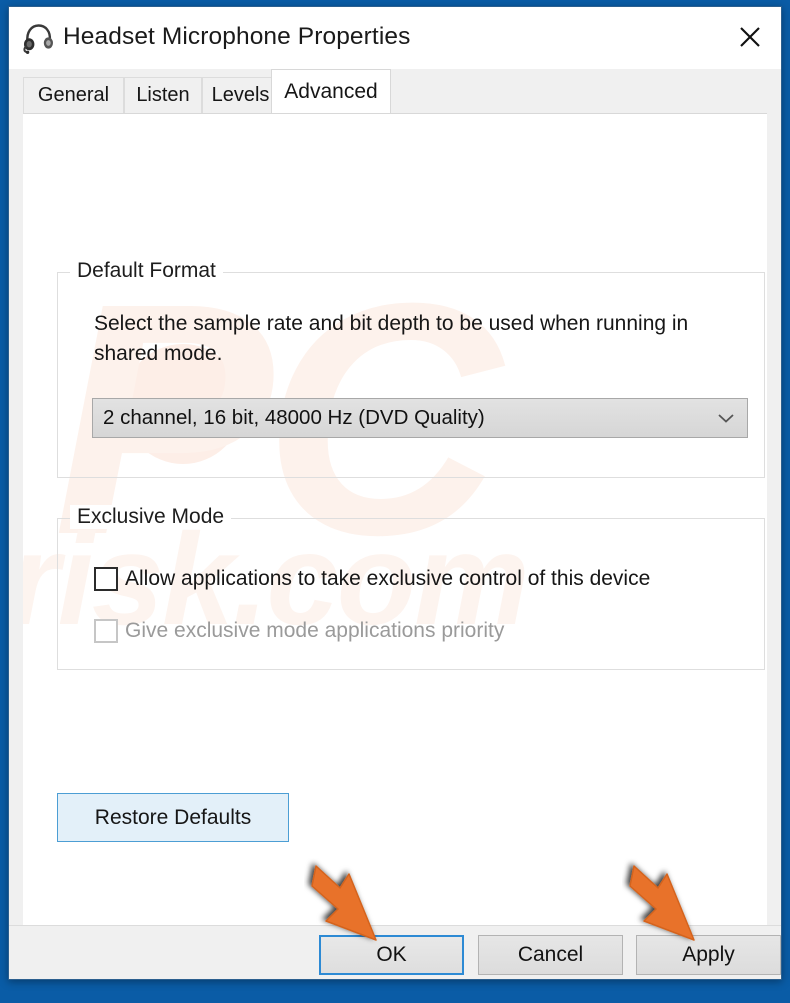 This screenshot has width=790, height=1003. I want to click on apply-button-label: Apply, so click(708, 954).